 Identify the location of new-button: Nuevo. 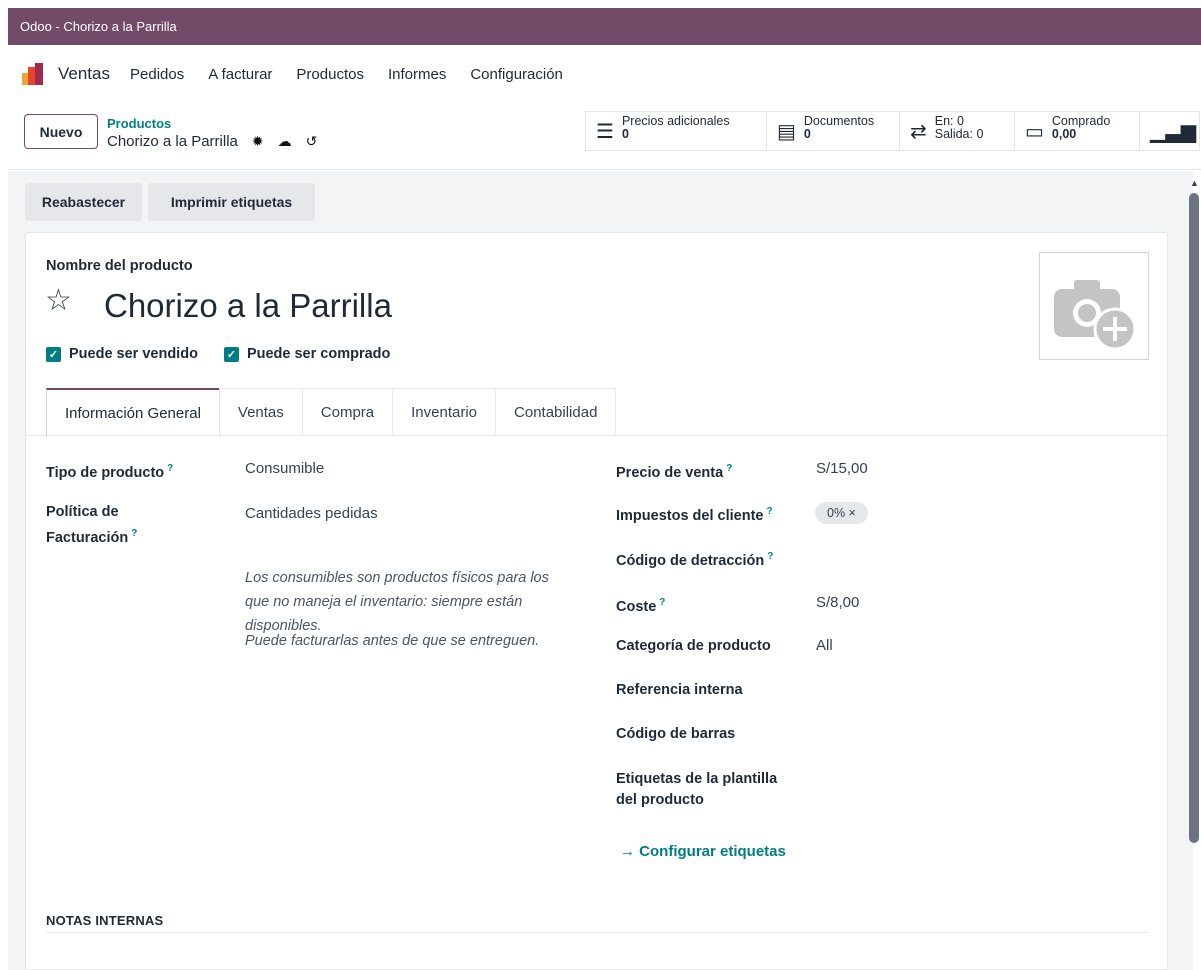
(61, 131).